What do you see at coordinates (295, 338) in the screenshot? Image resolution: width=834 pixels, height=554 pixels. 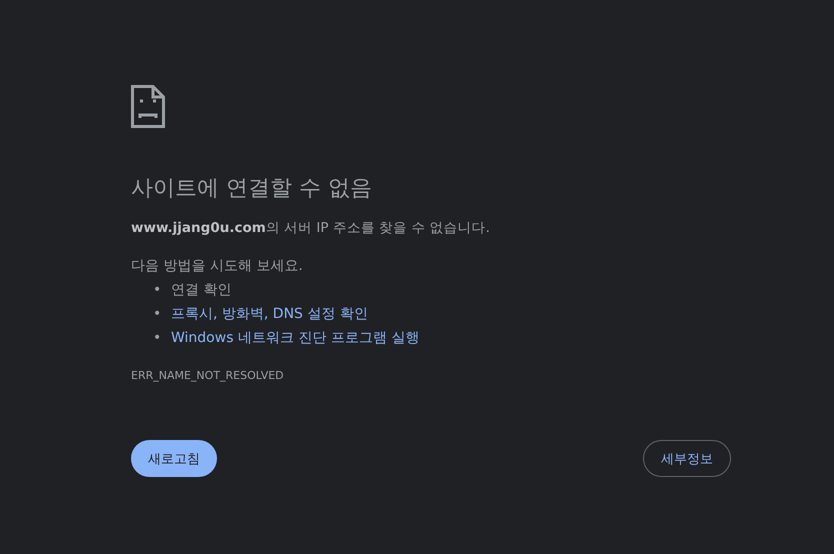 I see `suggestion-link: Windows 네트워크 진단 프로그램 실행` at bounding box center [295, 338].